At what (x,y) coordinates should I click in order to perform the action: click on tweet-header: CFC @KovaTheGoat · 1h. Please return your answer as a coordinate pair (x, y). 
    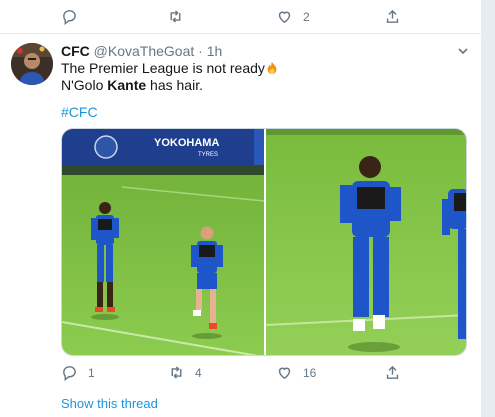
    Looking at the image, I should click on (141, 51).